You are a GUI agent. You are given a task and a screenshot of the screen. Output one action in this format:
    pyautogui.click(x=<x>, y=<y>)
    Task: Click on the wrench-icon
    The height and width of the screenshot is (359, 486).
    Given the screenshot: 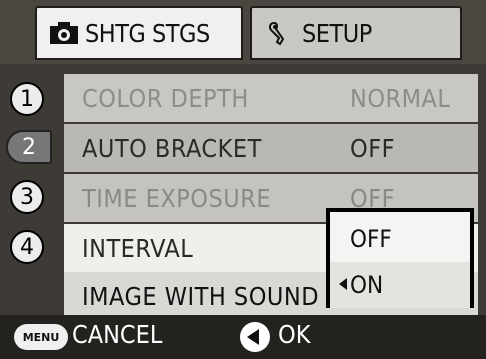 What is the action you would take?
    pyautogui.click(x=281, y=33)
    